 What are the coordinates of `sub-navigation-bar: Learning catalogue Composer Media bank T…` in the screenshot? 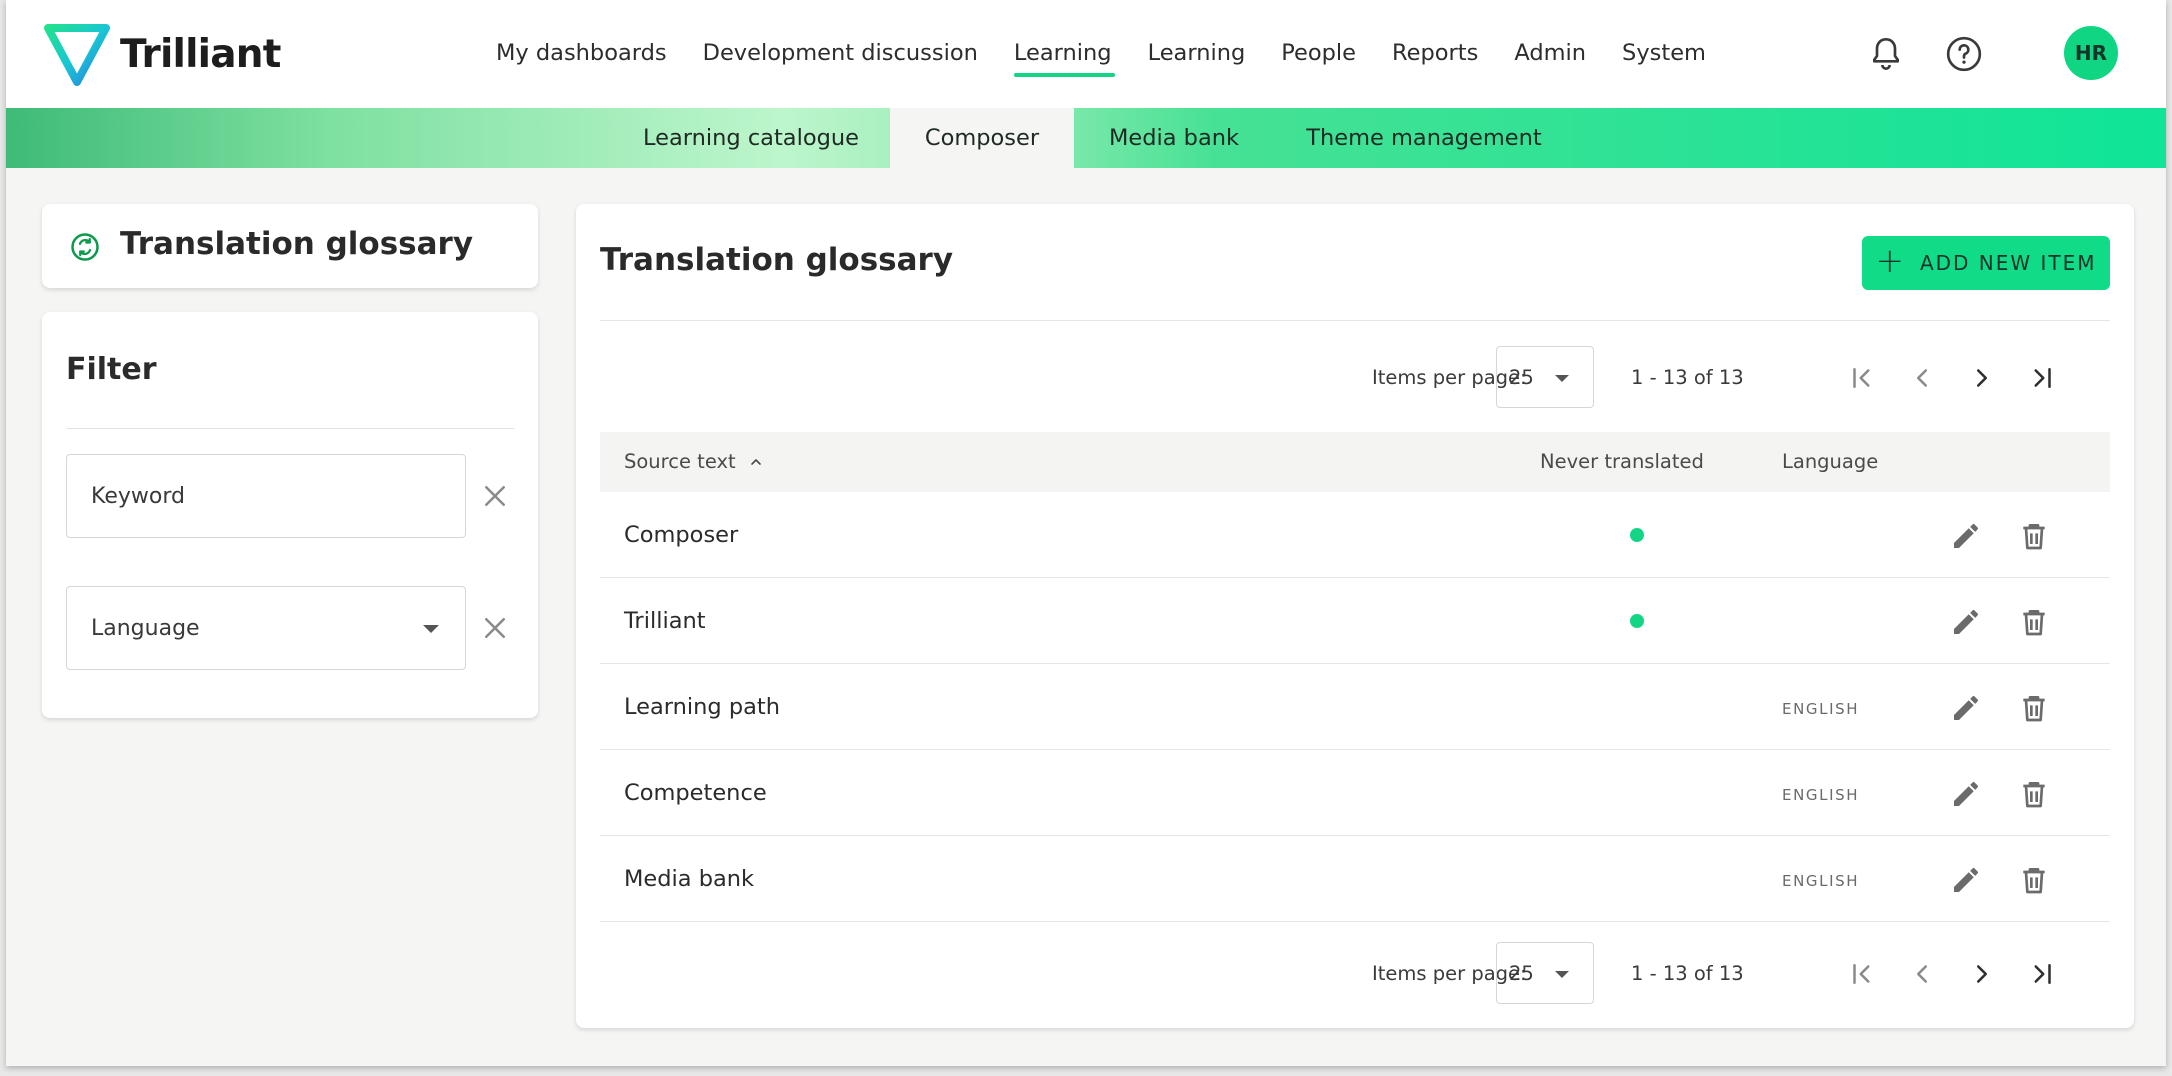 It's located at (1086, 138).